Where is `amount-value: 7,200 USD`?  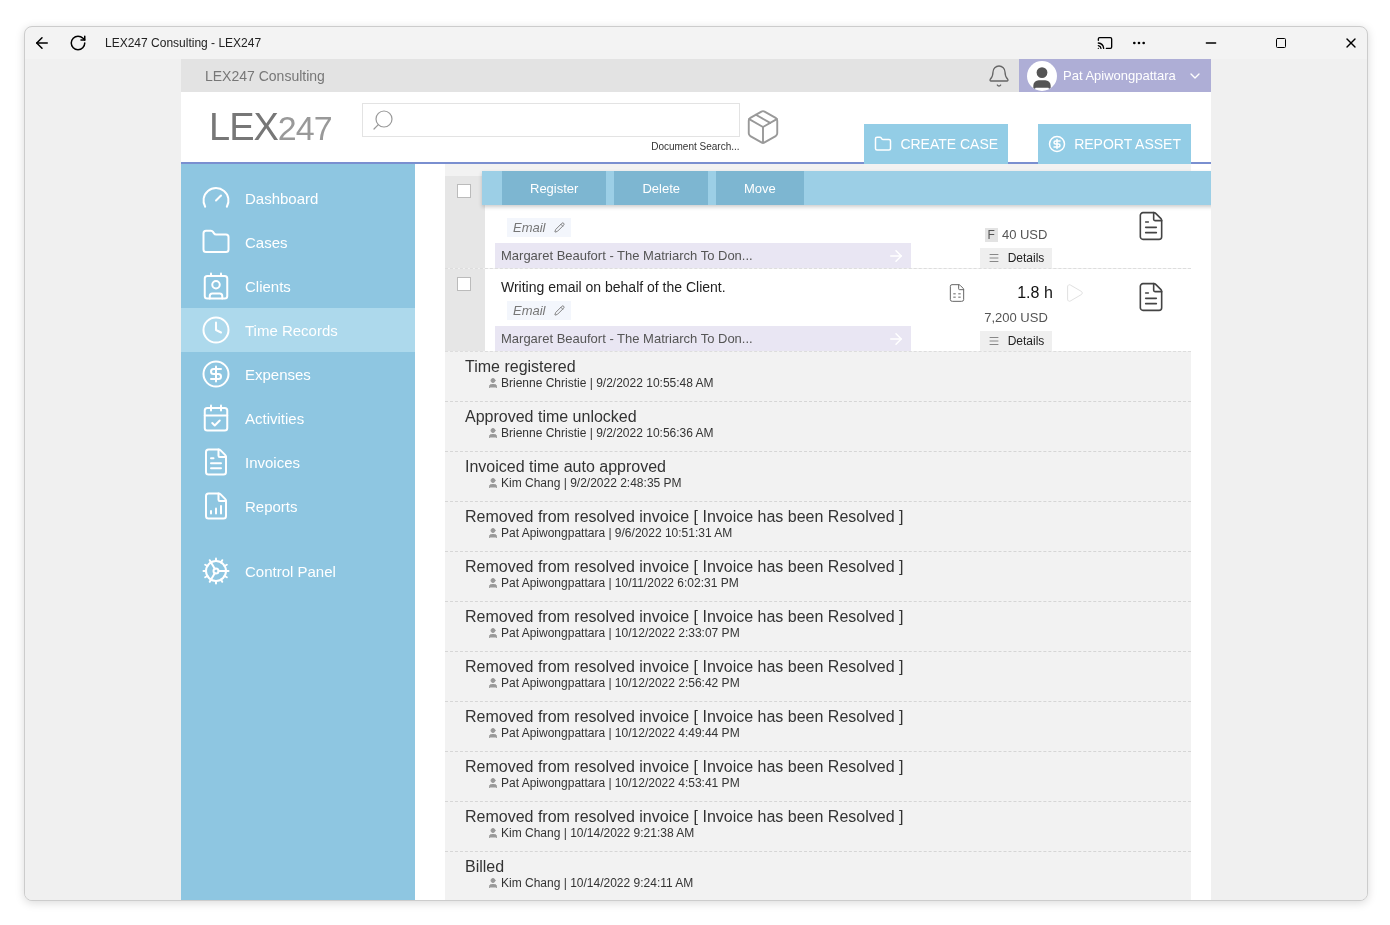 amount-value: 7,200 USD is located at coordinates (1016, 317).